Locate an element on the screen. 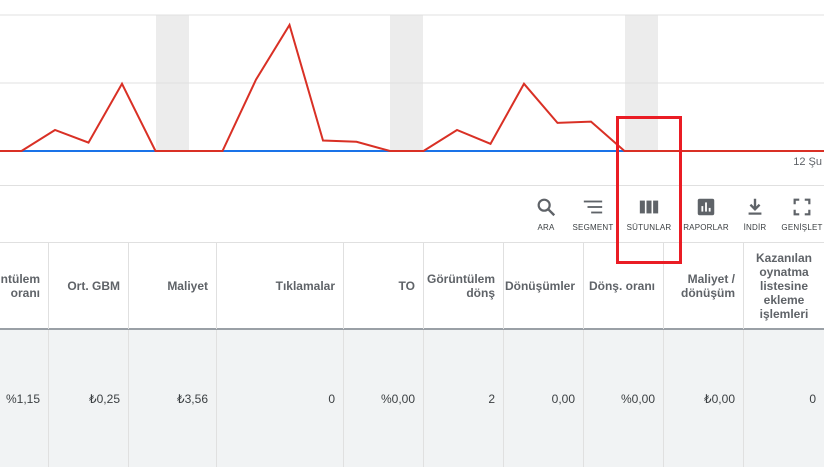 Image resolution: width=824 pixels, height=467 pixels. columns-button: SÜTUNLAR is located at coordinates (649, 216).